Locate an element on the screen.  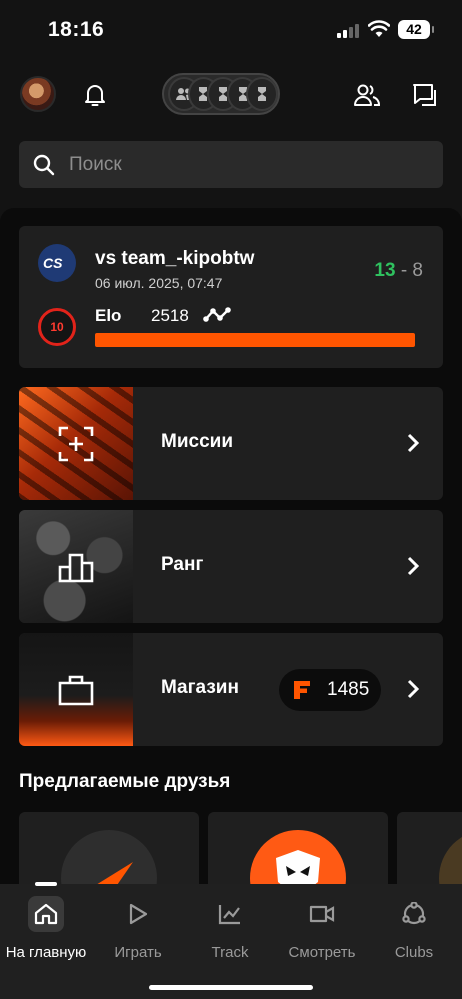
shop-thumbnail is located at coordinates (76, 689).